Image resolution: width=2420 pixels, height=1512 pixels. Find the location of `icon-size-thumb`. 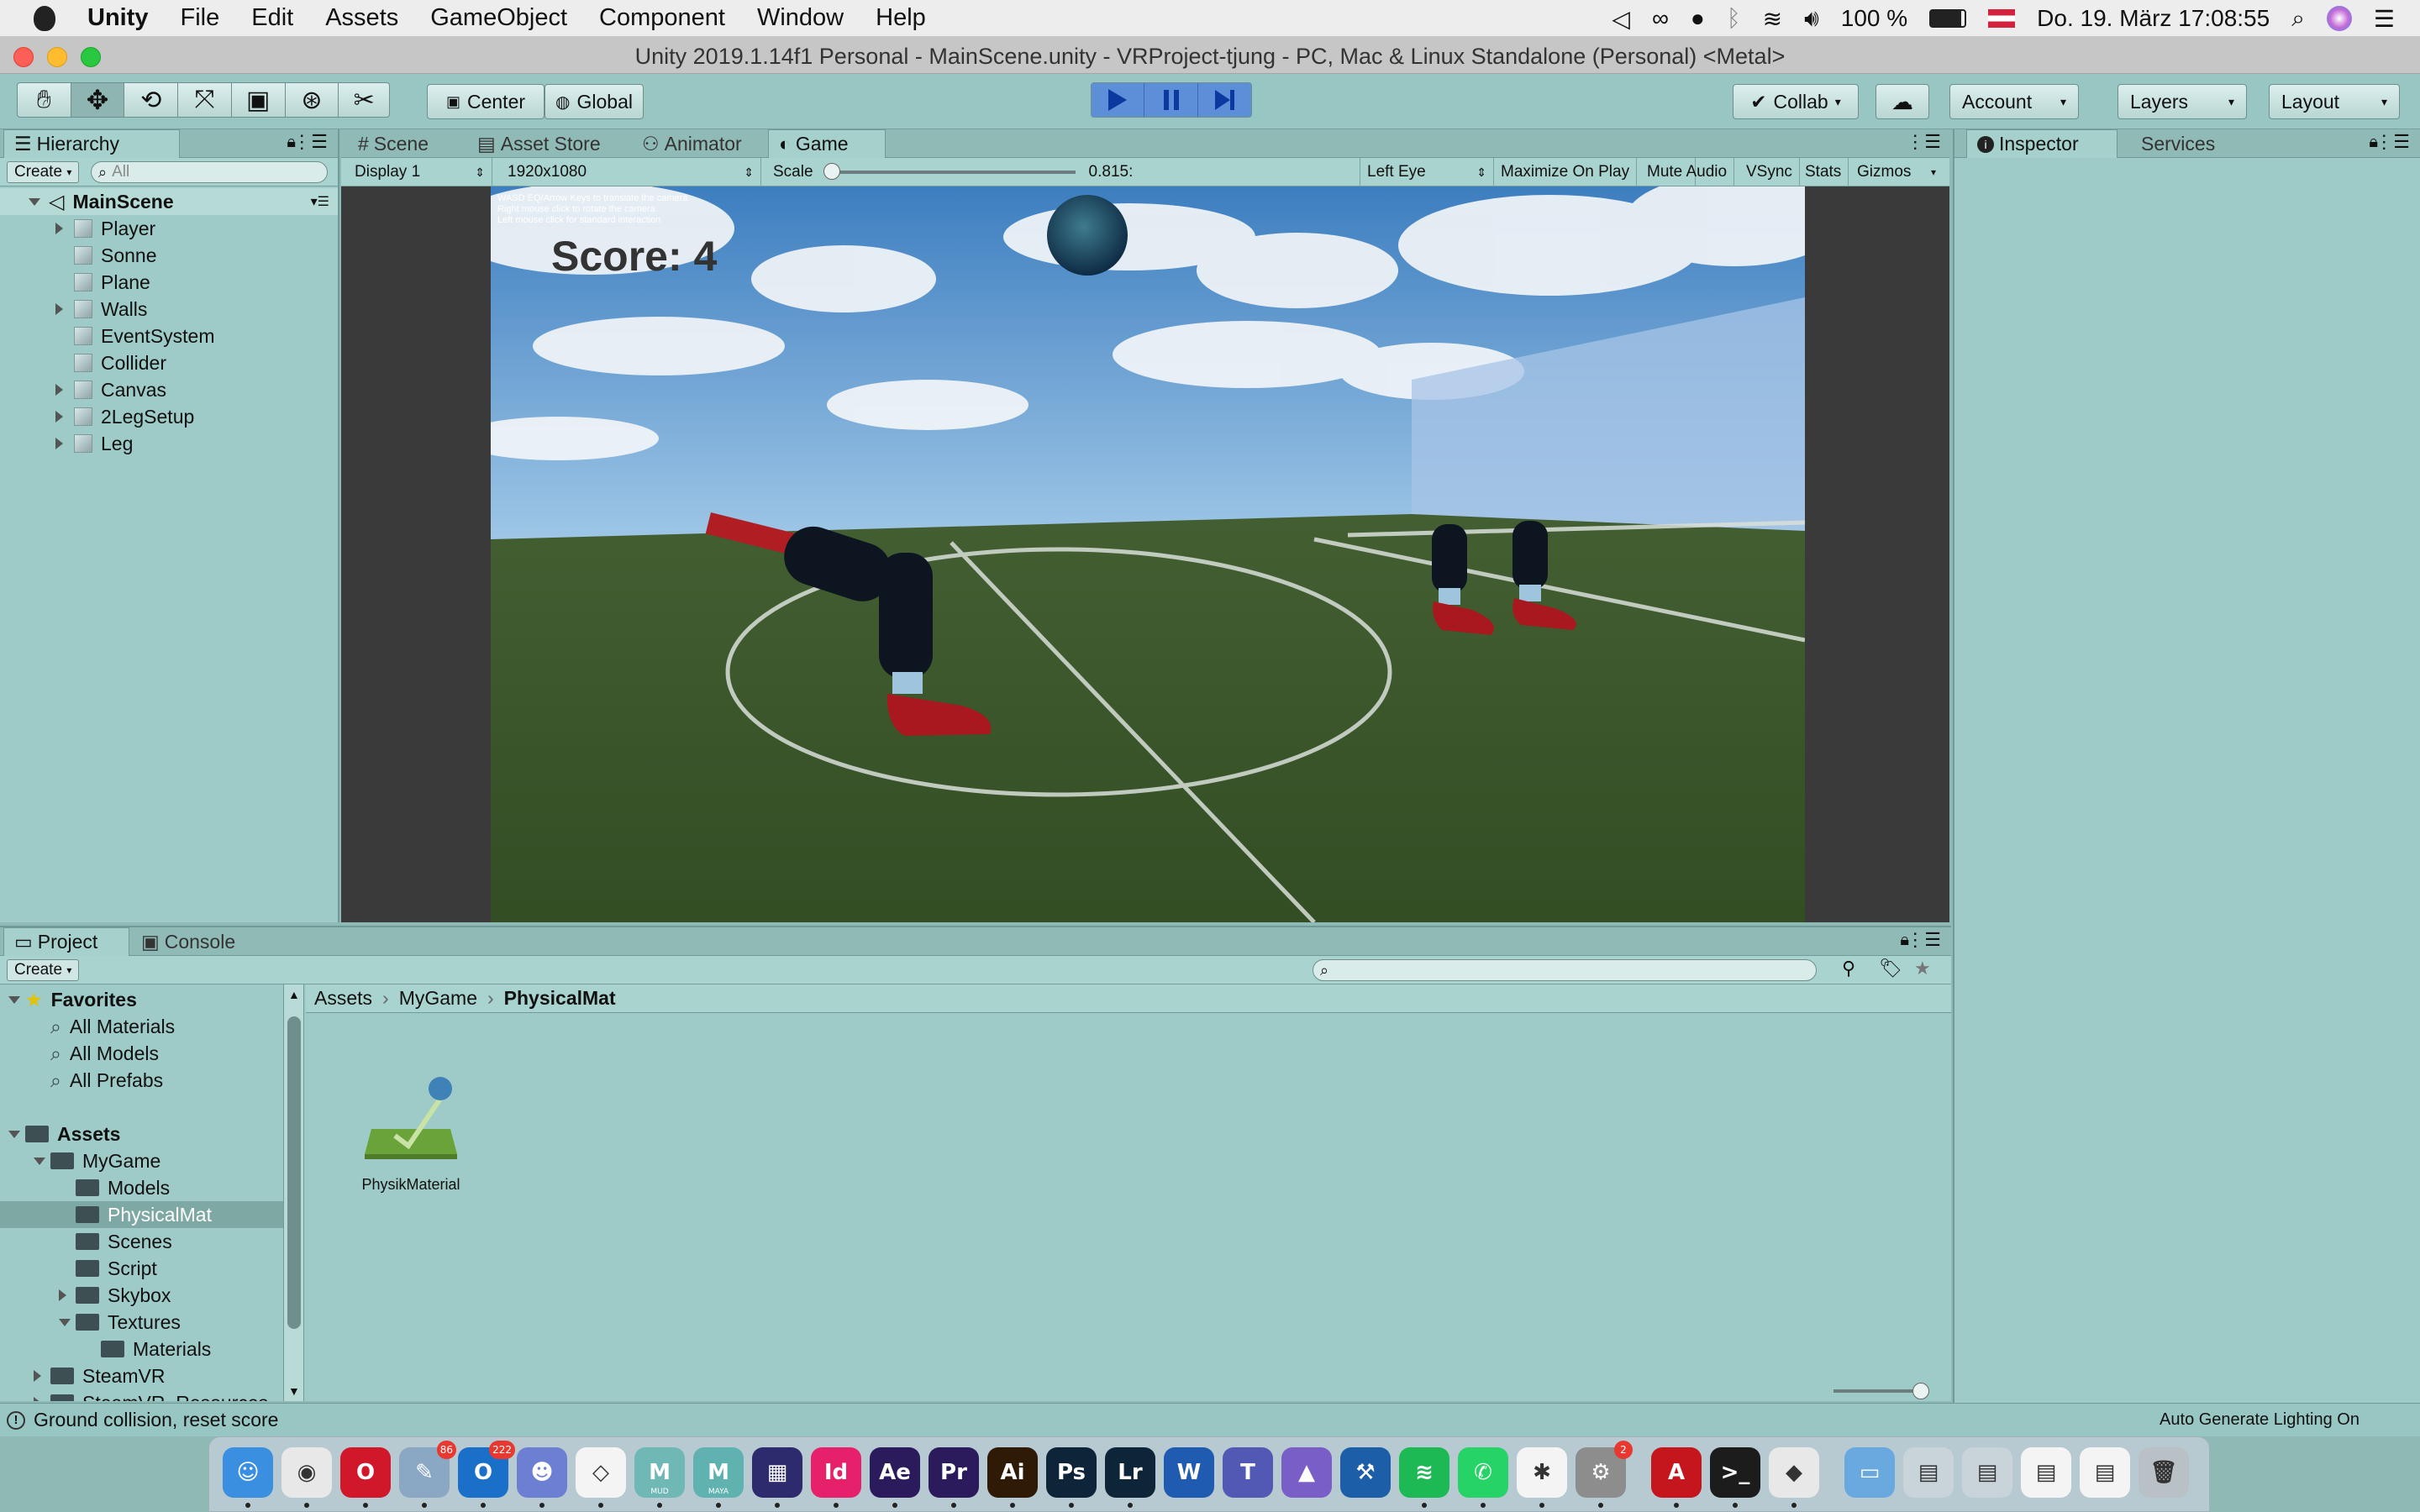

icon-size-thumb is located at coordinates (1921, 1391).